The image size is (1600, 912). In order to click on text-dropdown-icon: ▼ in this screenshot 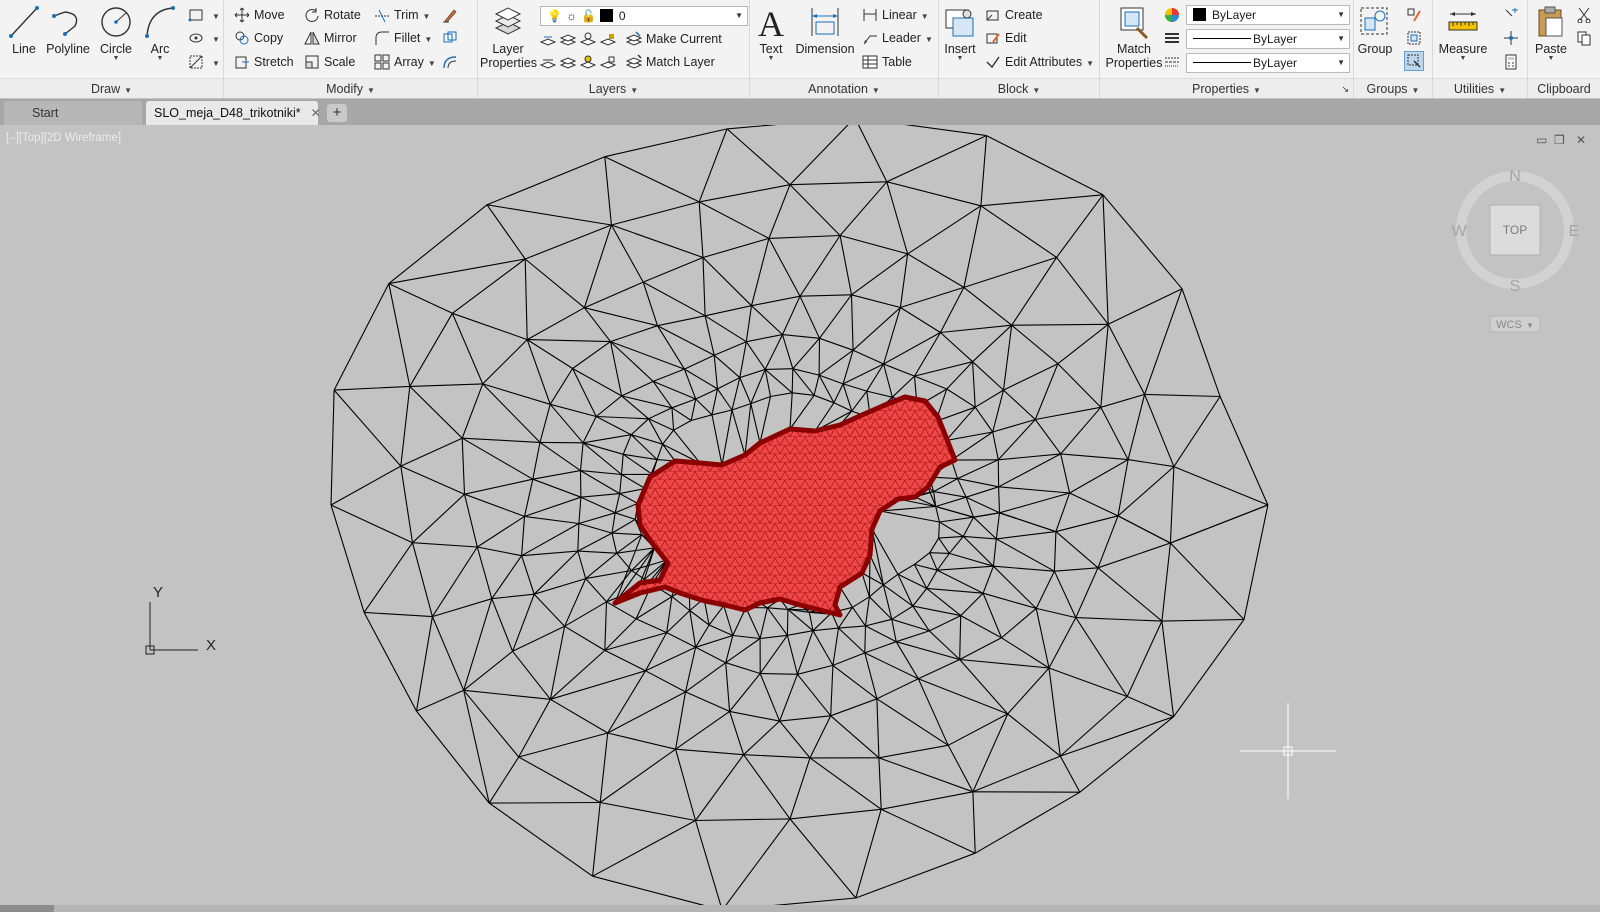, I will do `click(771, 58)`.